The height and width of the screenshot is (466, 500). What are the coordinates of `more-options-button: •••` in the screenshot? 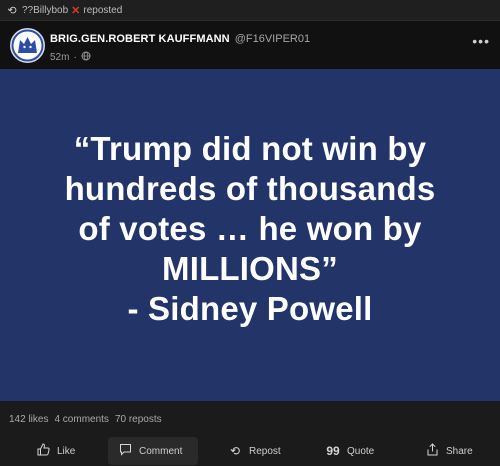 It's located at (481, 41).